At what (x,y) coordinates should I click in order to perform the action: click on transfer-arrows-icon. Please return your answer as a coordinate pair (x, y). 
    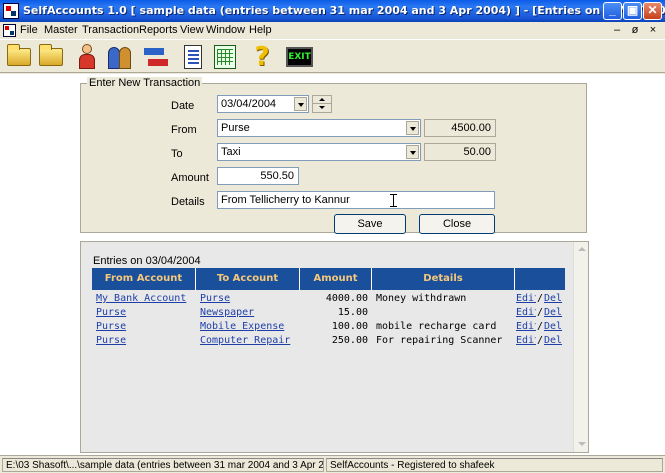
    Looking at the image, I should click on (156, 57).